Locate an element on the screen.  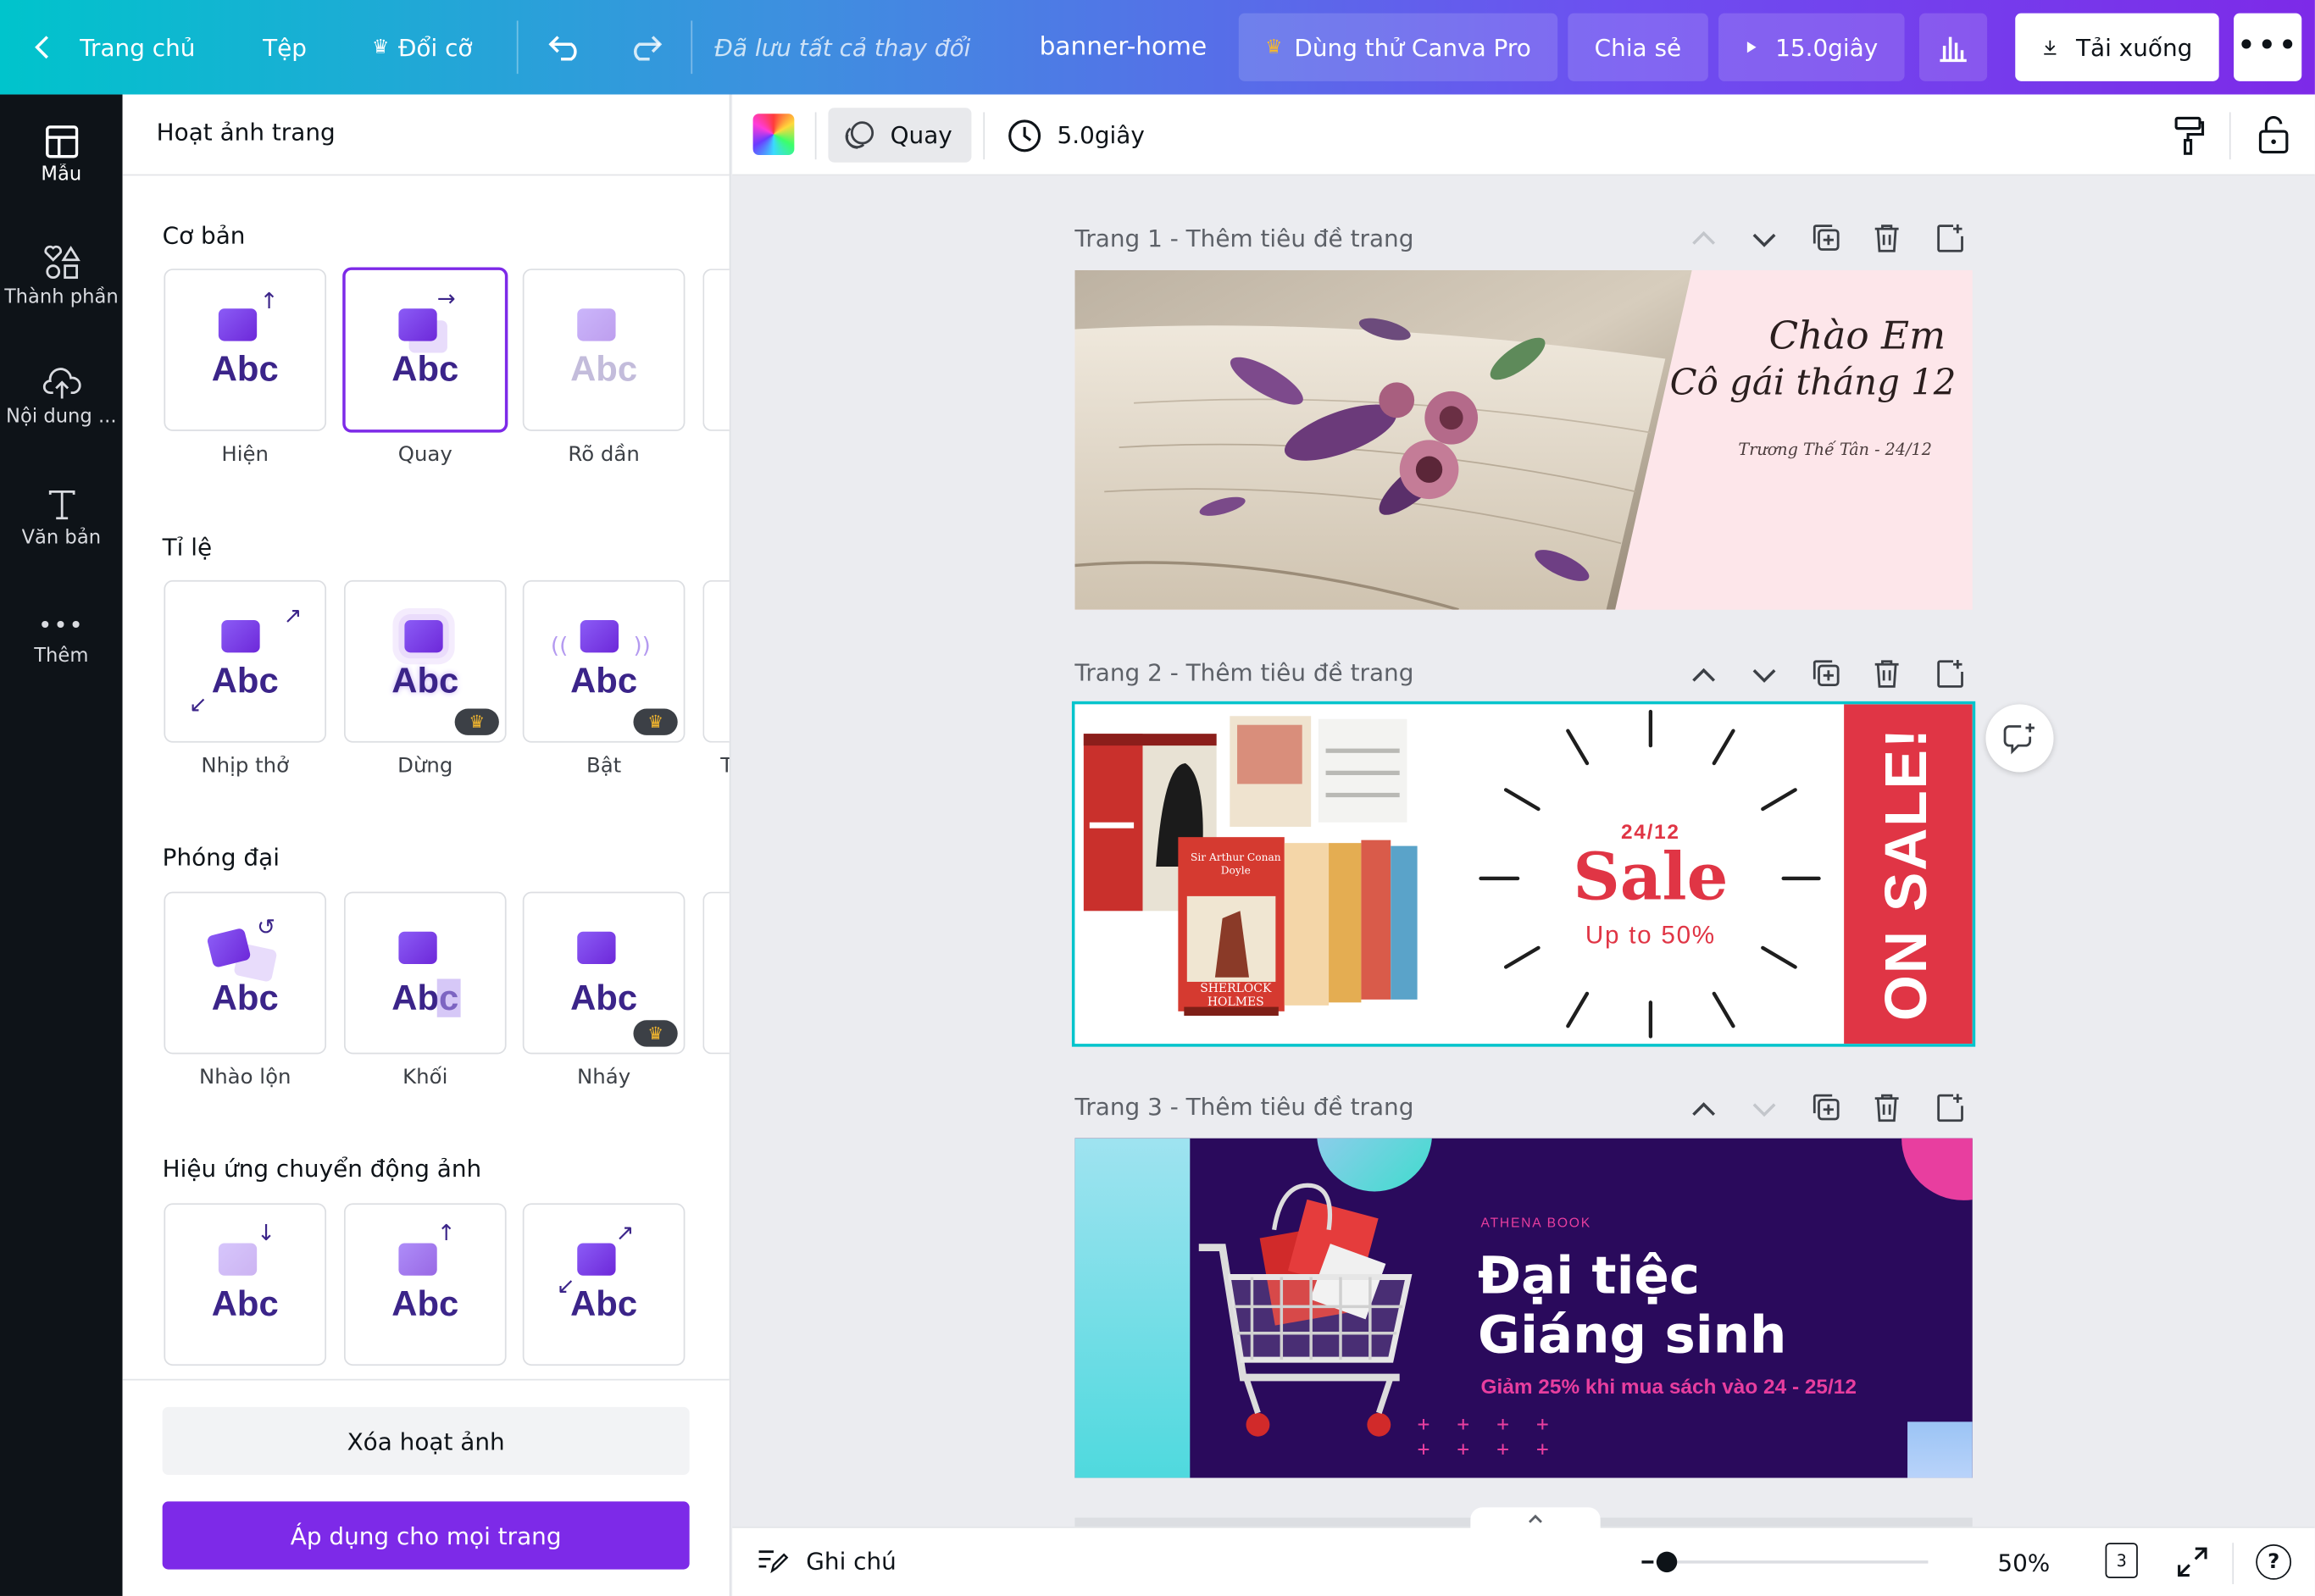
sale-discount-text: Up to 50% is located at coordinates (1651, 936).